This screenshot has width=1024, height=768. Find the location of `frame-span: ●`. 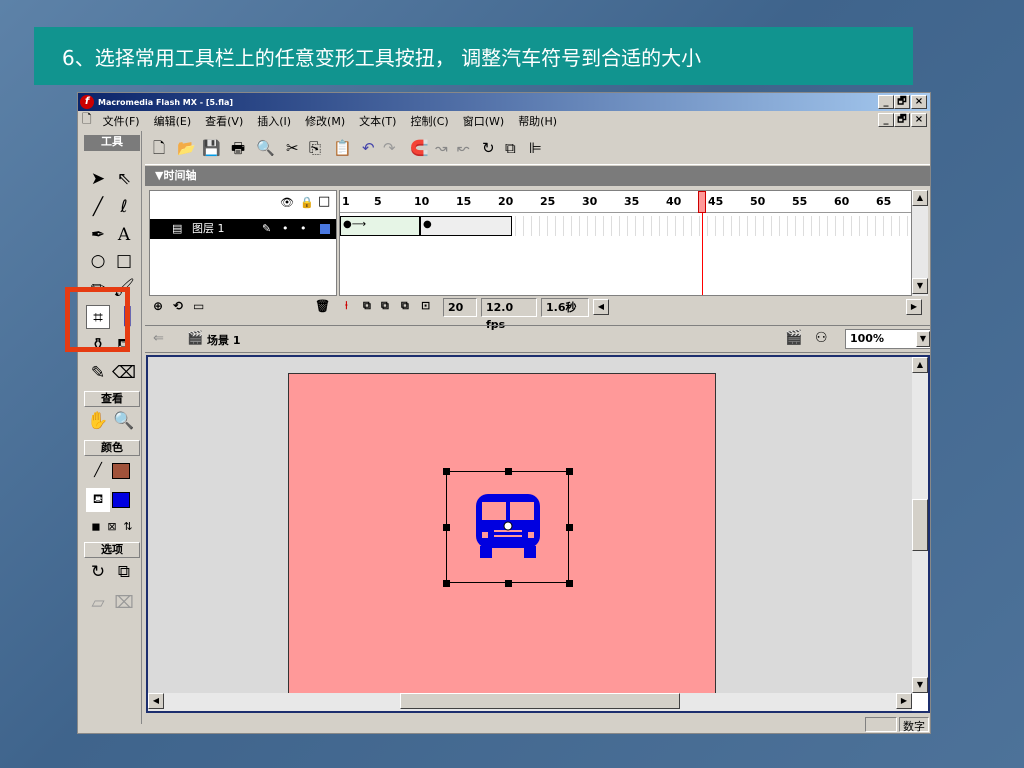

frame-span: ● is located at coordinates (466, 226).